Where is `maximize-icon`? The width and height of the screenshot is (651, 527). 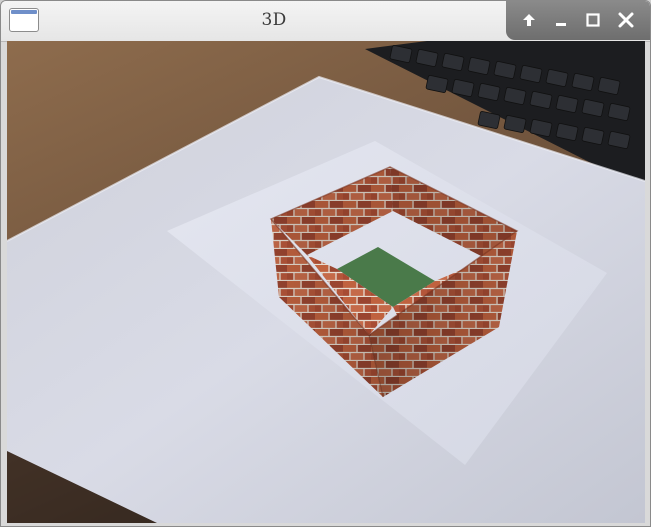
maximize-icon is located at coordinates (593, 20).